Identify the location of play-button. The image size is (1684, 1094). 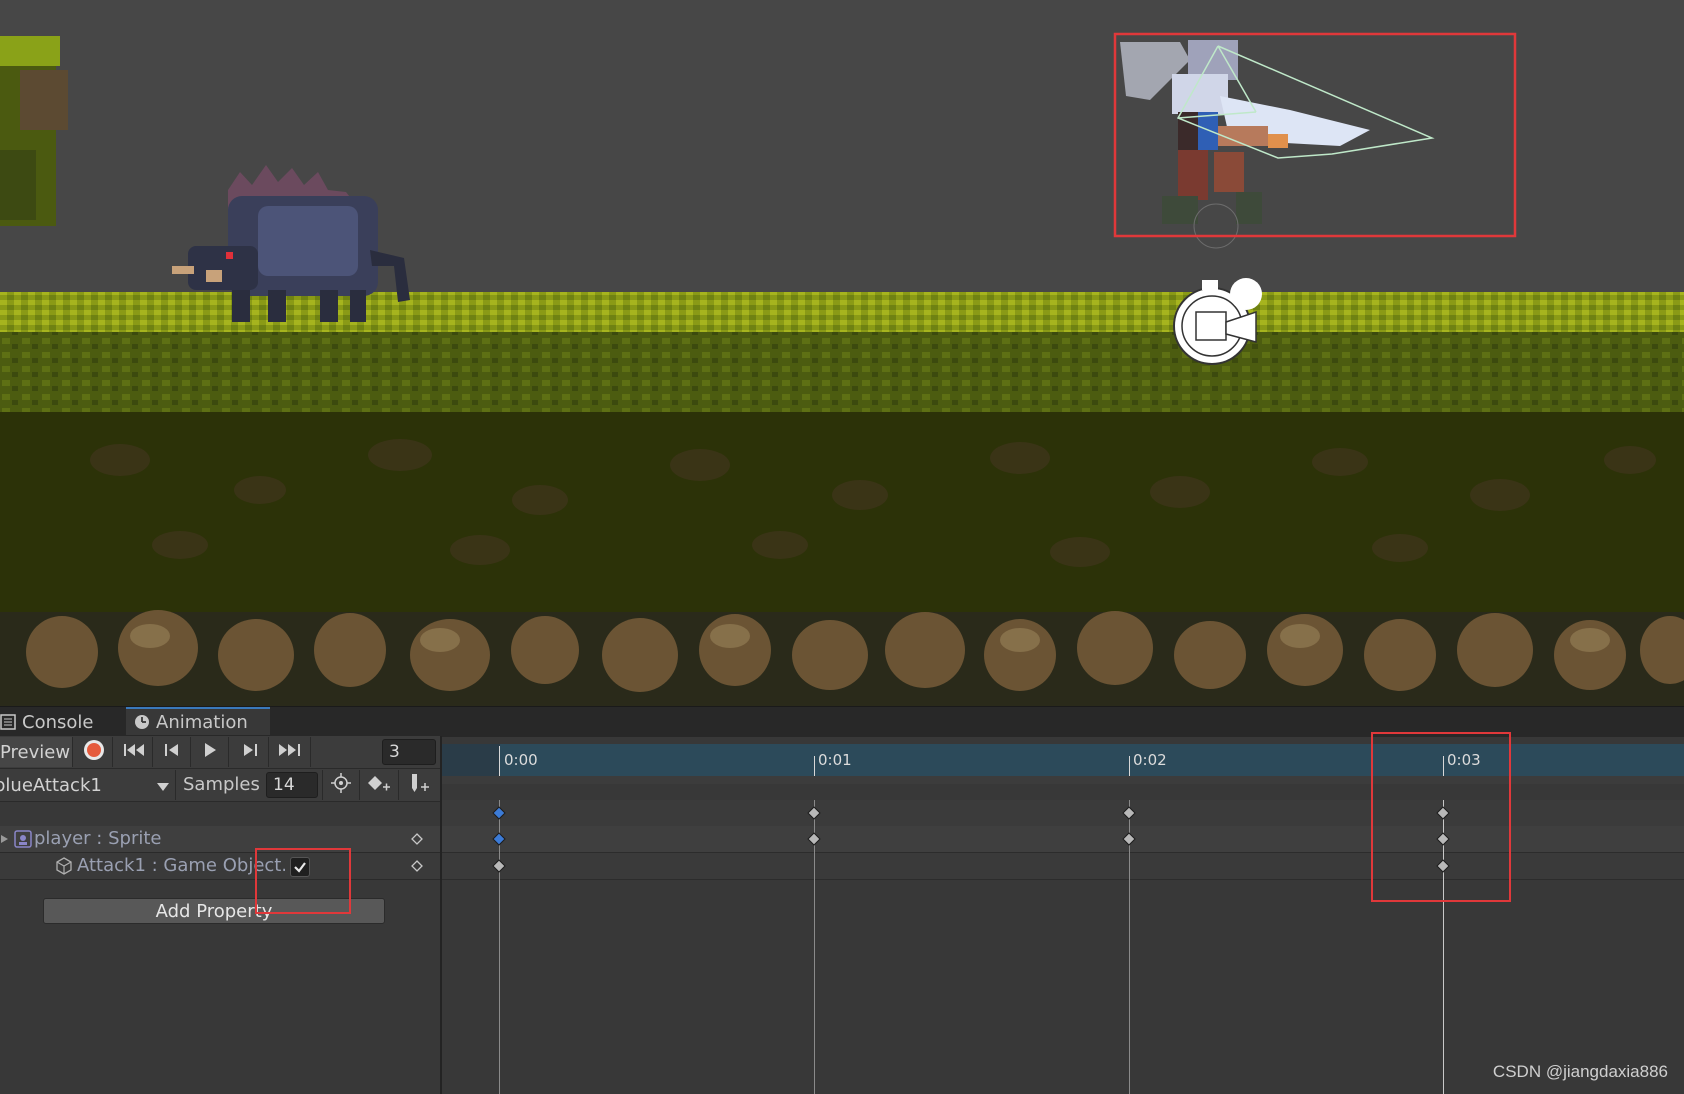
(210, 752).